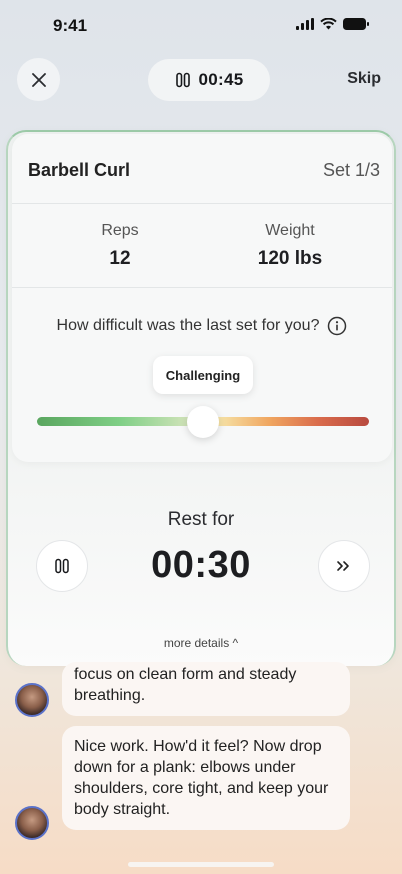  Describe the element at coordinates (201, 519) in the screenshot. I see `rest-label: Rest for` at that location.